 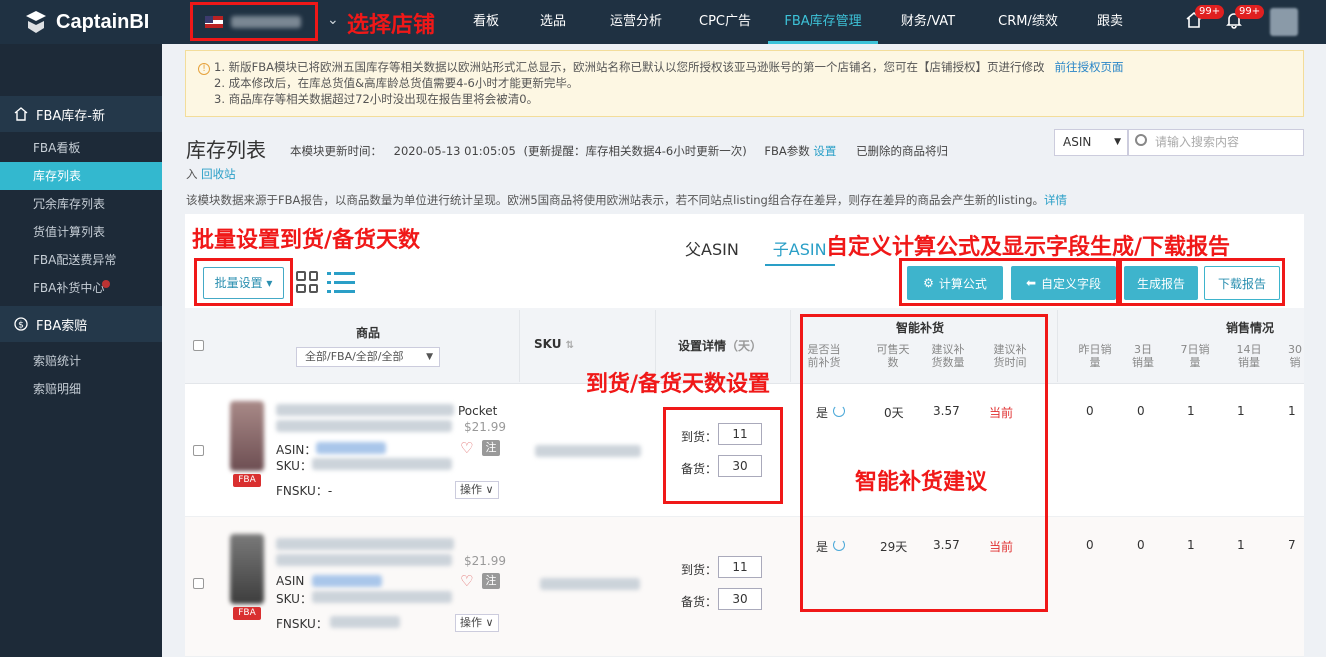 I want to click on grid-view-icon, so click(x=307, y=282).